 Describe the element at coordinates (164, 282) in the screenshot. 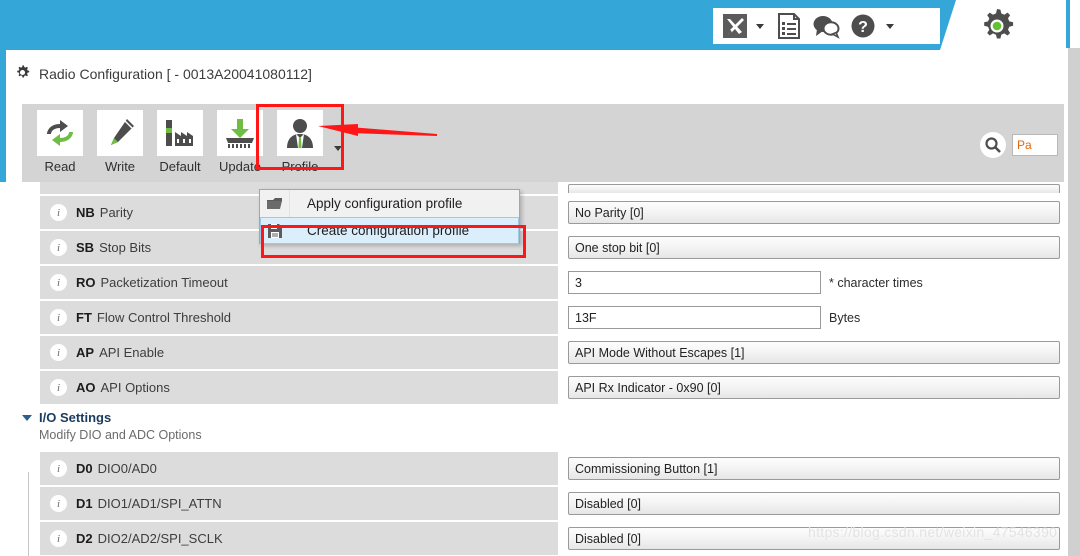

I see `row-param-label: Packetization Timeout` at that location.